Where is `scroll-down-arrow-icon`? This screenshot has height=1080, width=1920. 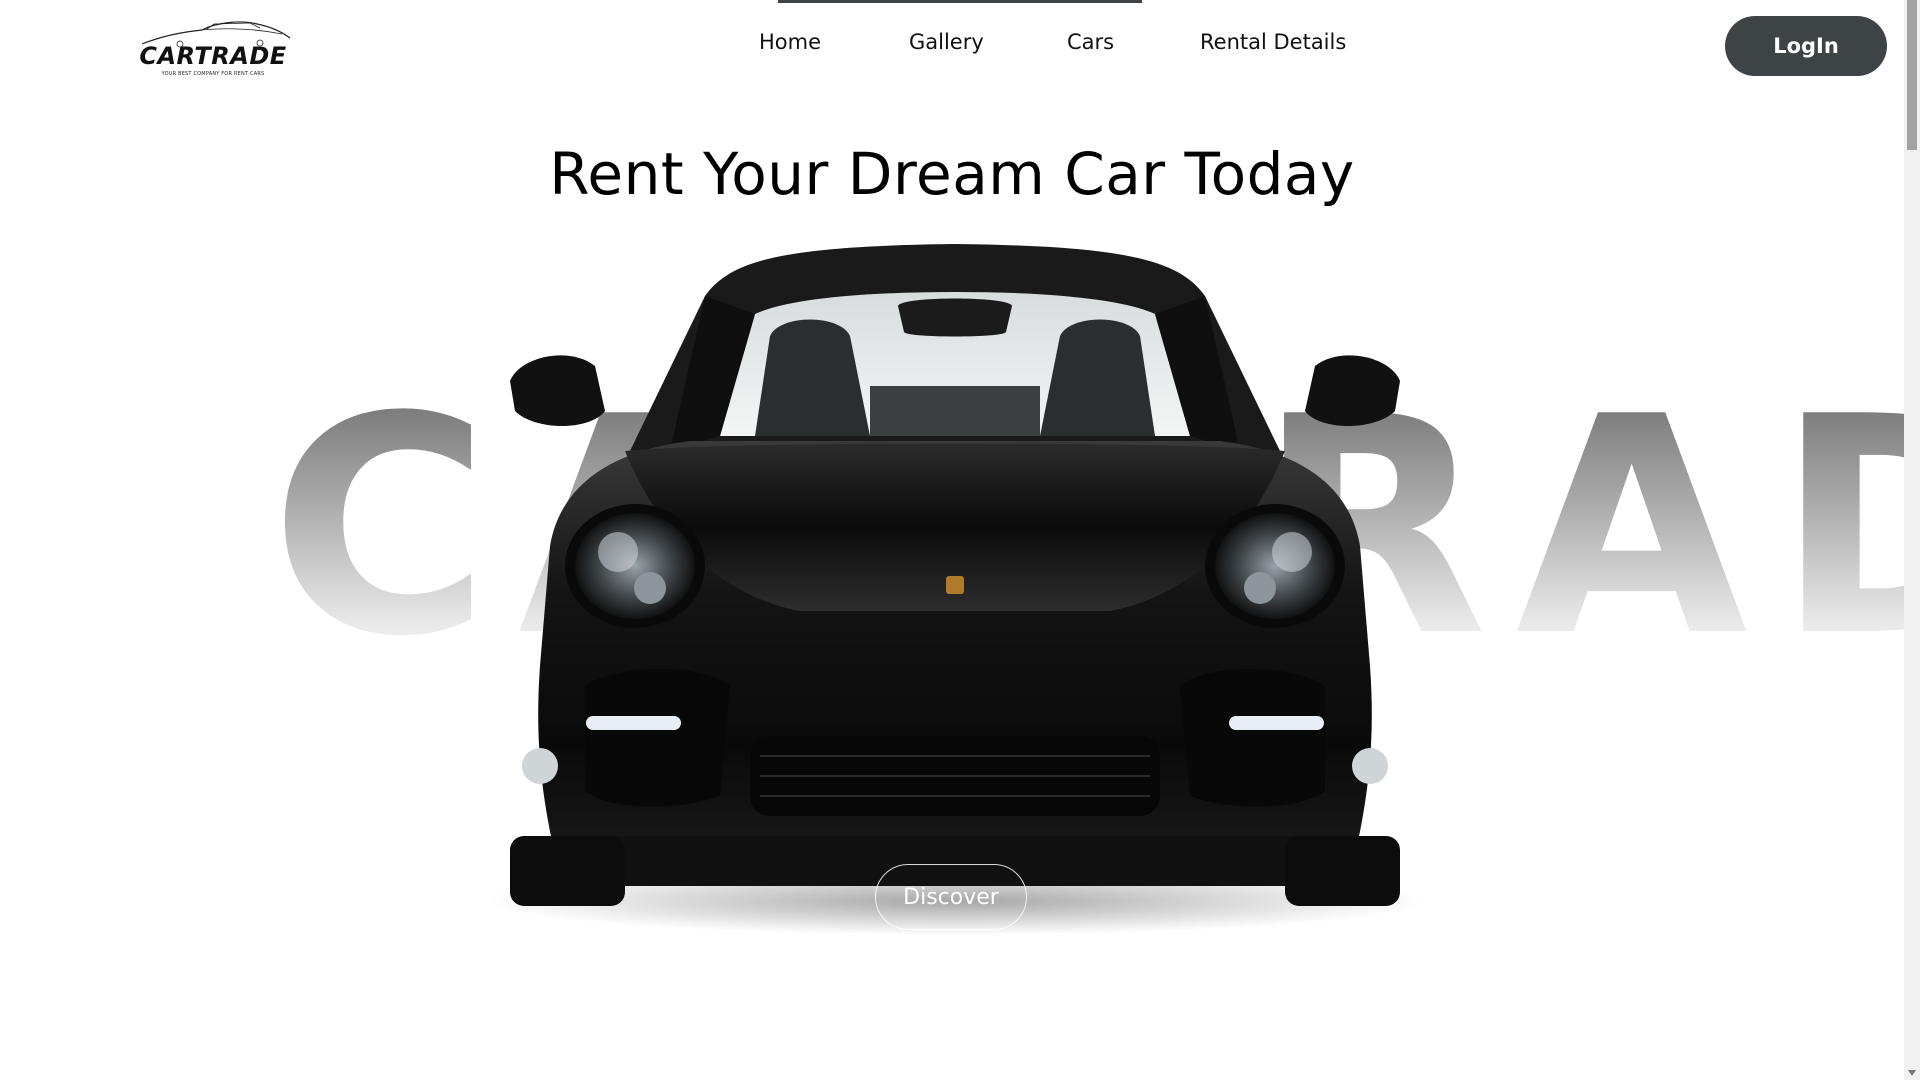
scroll-down-arrow-icon is located at coordinates (1912, 1073).